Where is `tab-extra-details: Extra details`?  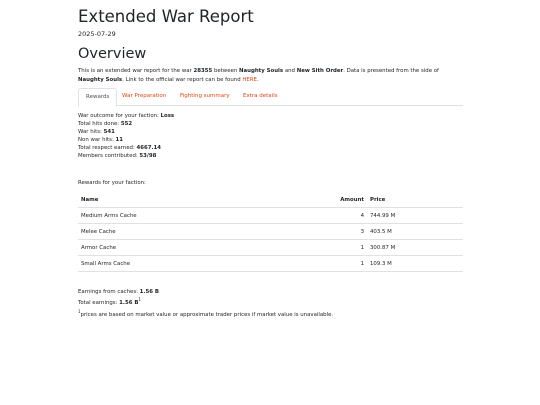 tab-extra-details: Extra details is located at coordinates (260, 96).